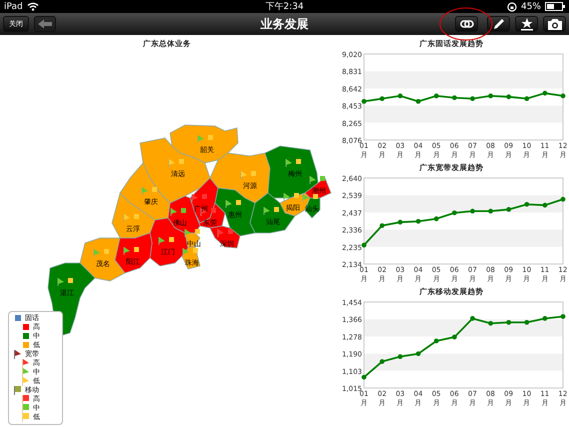 The width and height of the screenshot is (569, 427). I want to click on pencil-icon, so click(499, 24).